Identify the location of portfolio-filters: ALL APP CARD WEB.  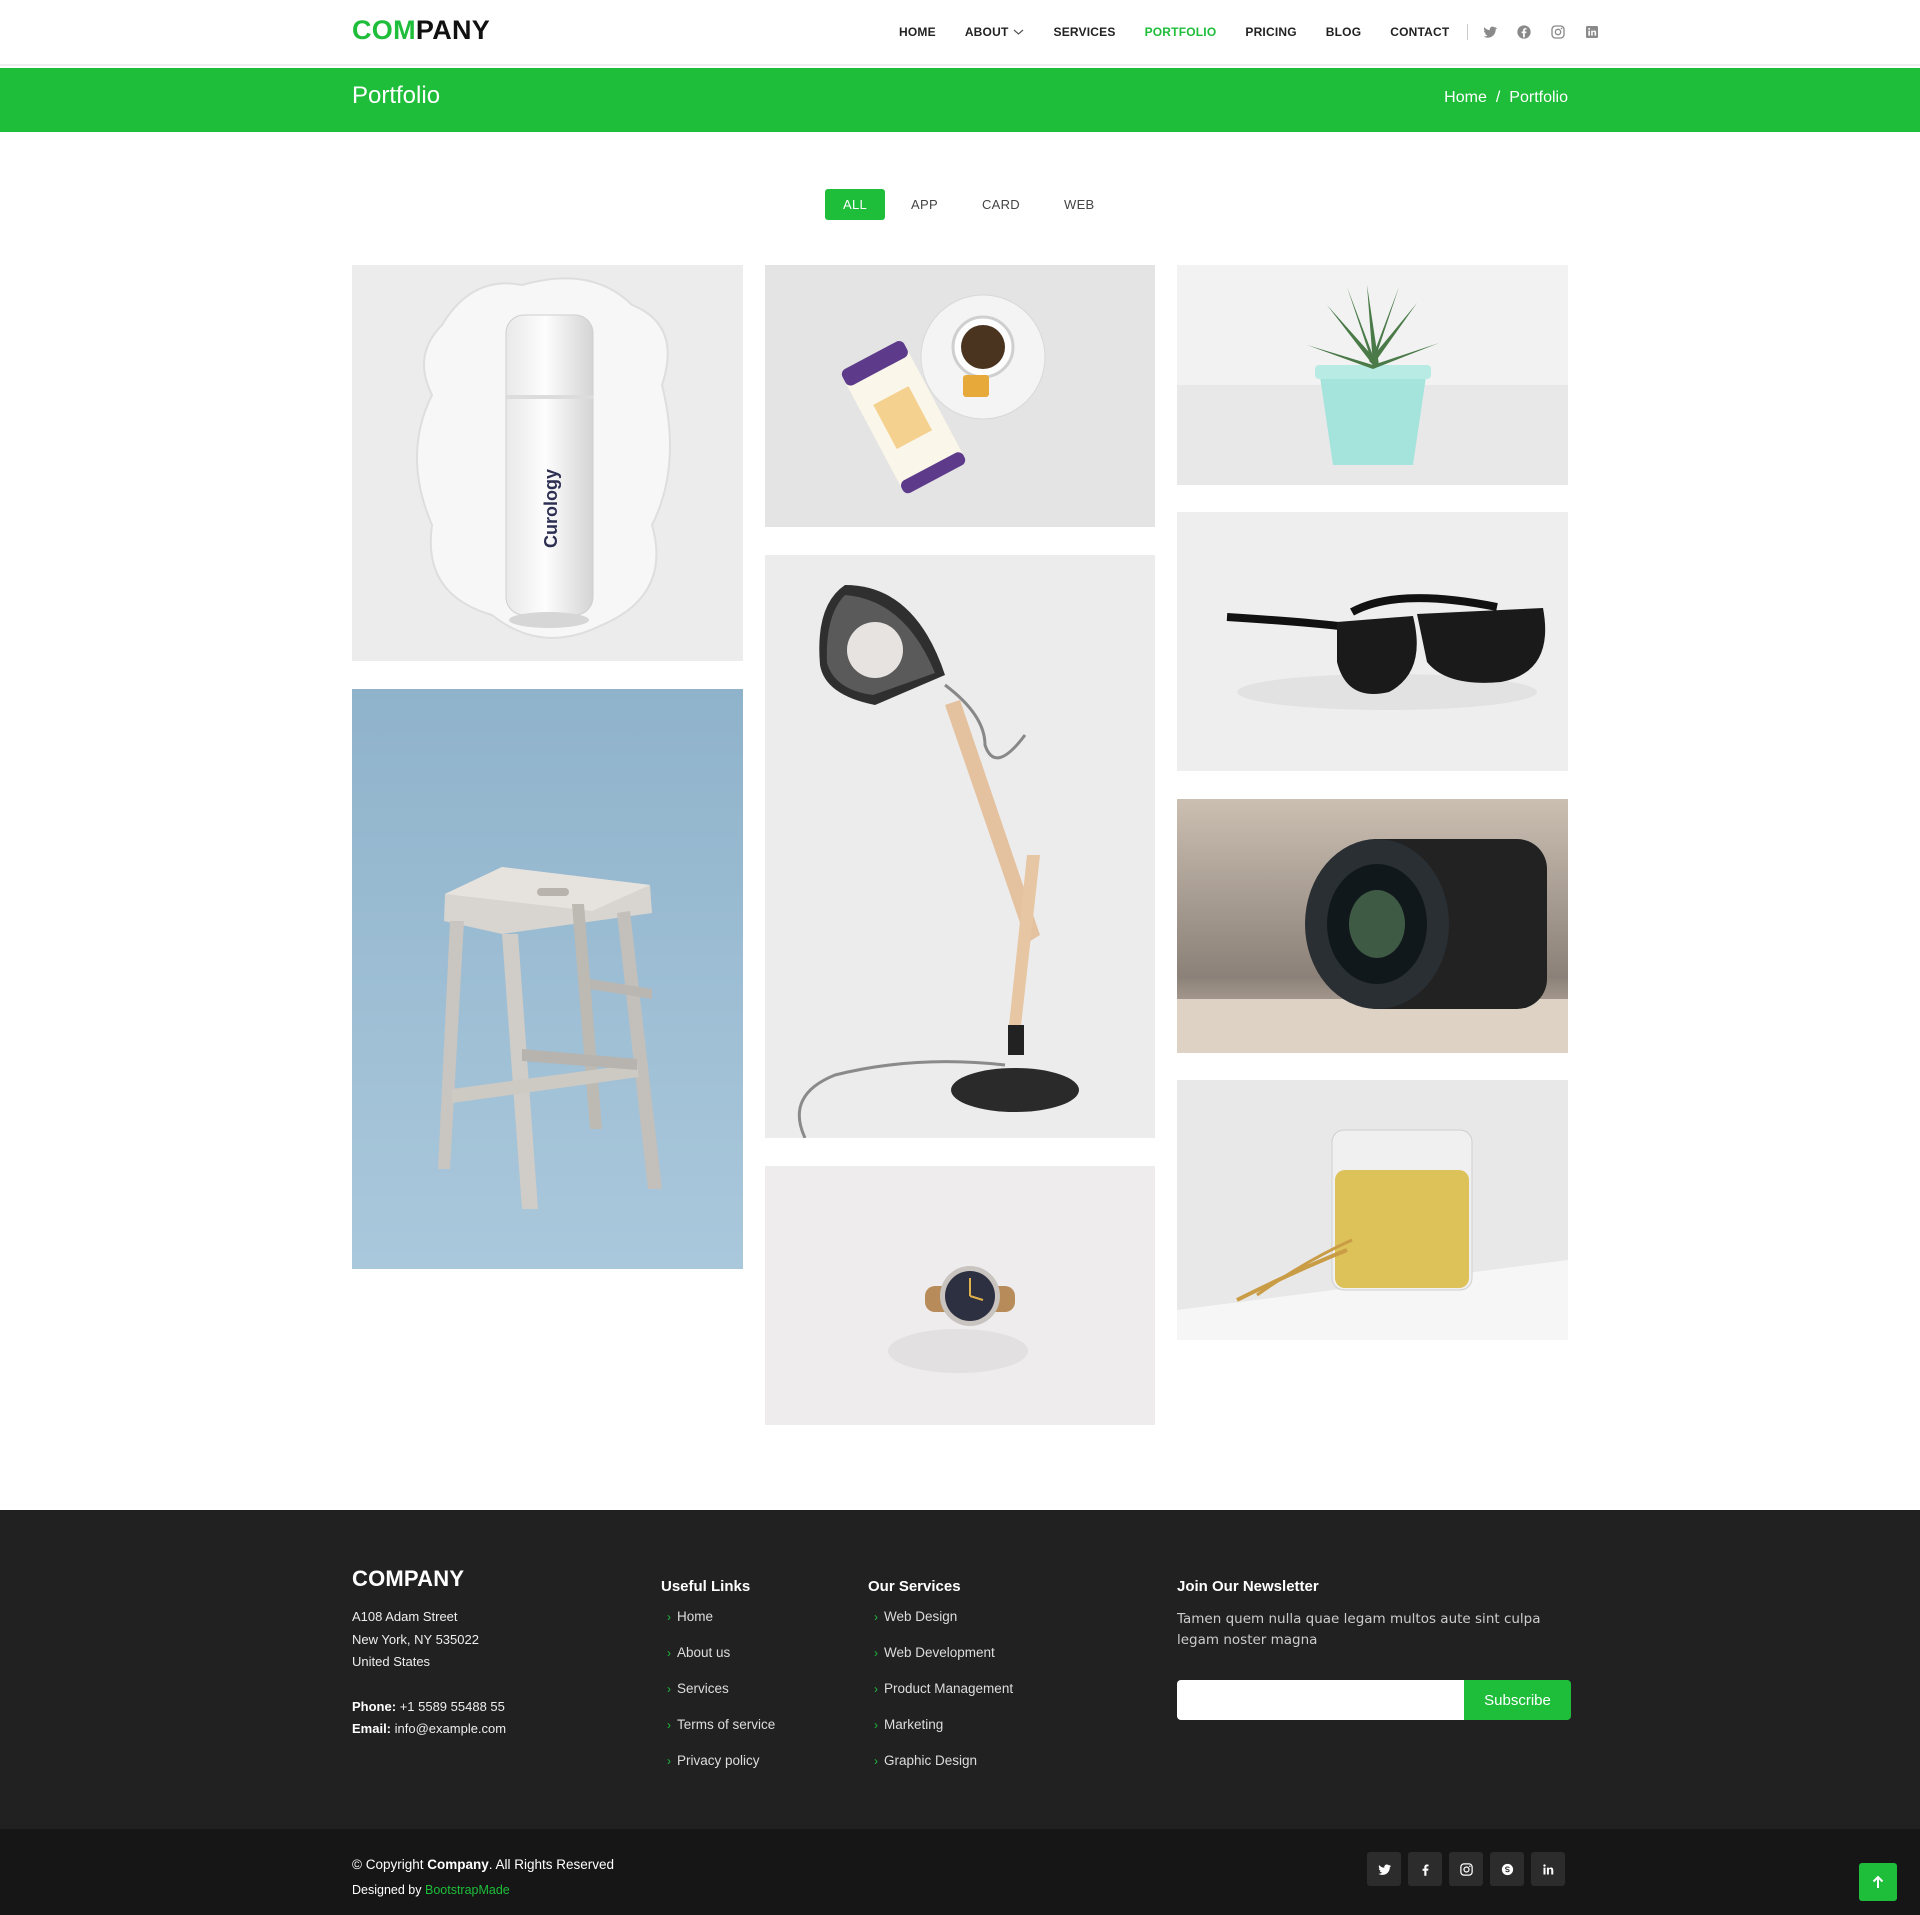
(973, 204).